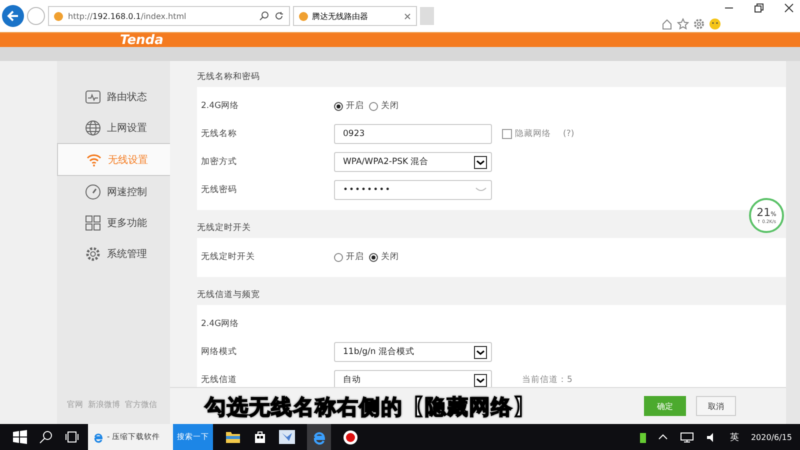 Image resolution: width=800 pixels, height=450 pixels. What do you see at coordinates (667, 24) in the screenshot?
I see `home-icon` at bounding box center [667, 24].